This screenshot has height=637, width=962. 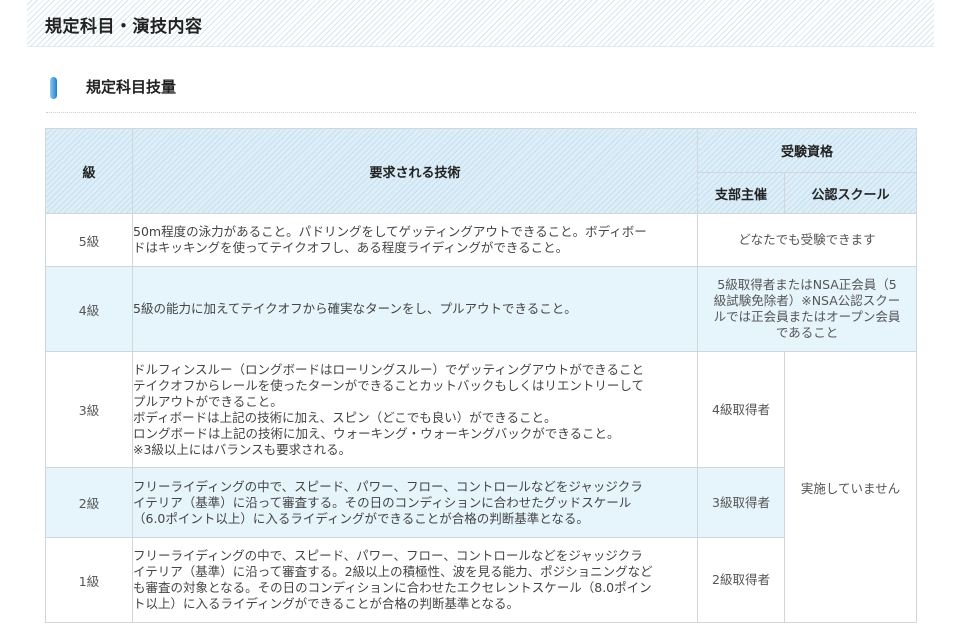 What do you see at coordinates (850, 193) in the screenshot?
I see `header-school: 公認スクール` at bounding box center [850, 193].